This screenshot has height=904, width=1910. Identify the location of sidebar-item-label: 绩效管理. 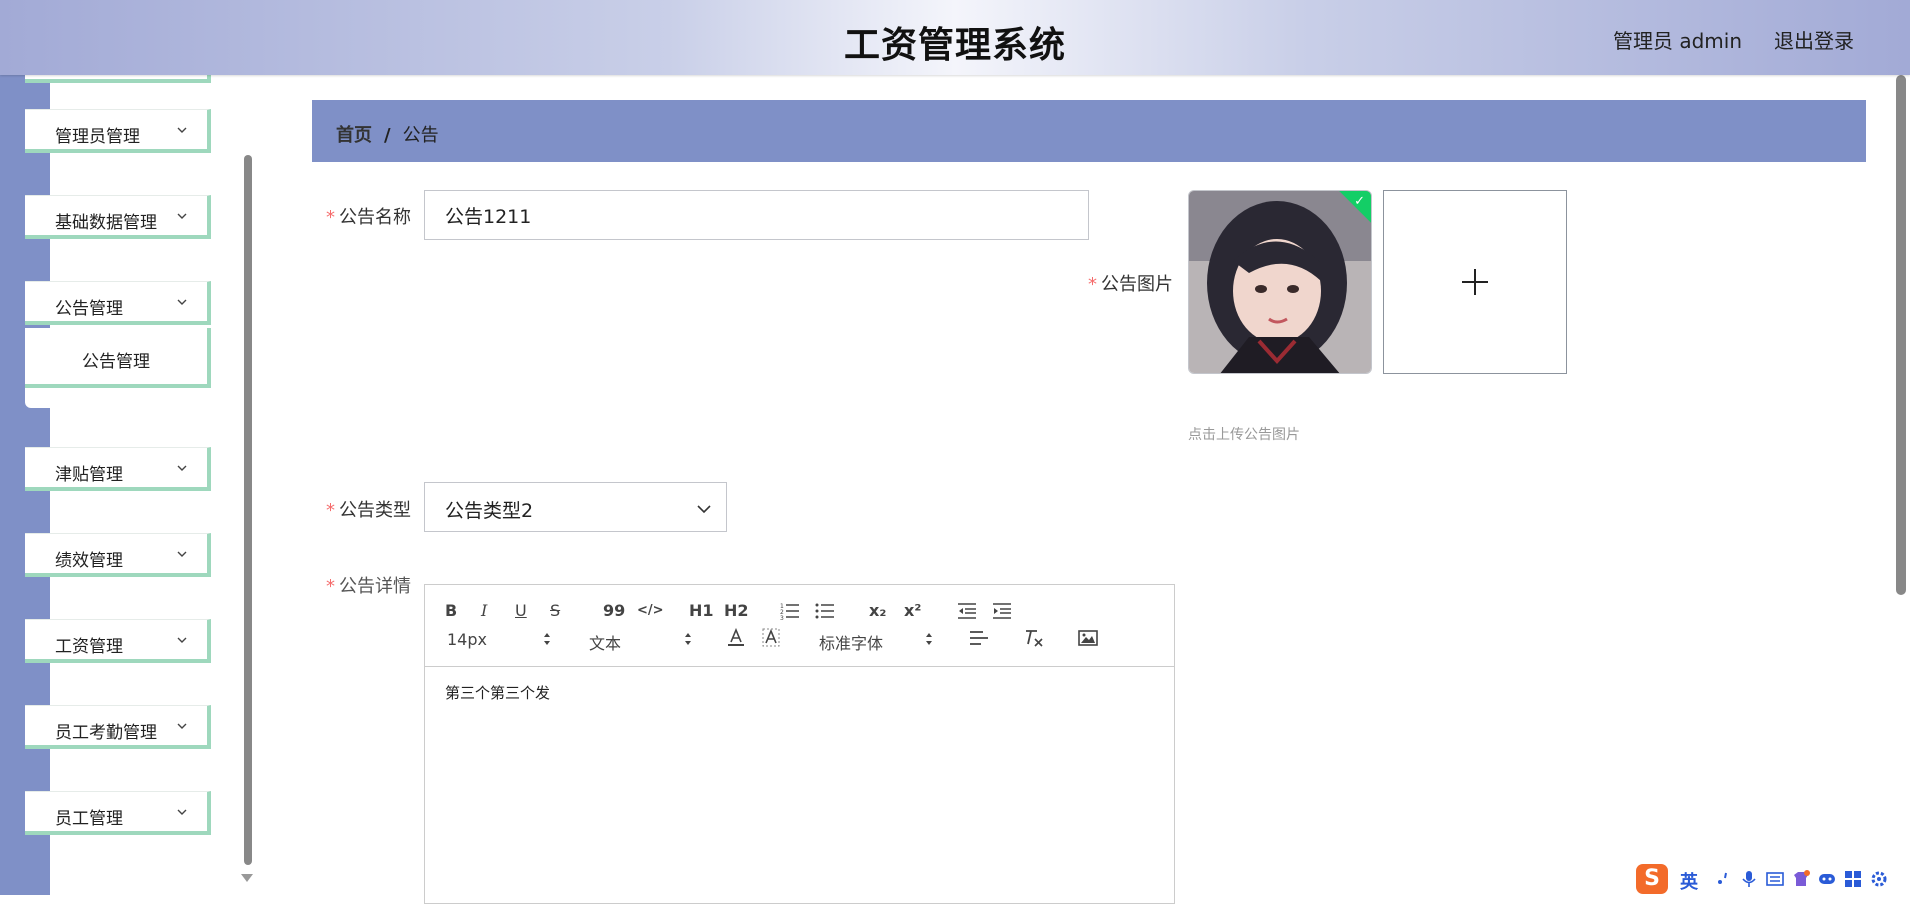
(89, 561).